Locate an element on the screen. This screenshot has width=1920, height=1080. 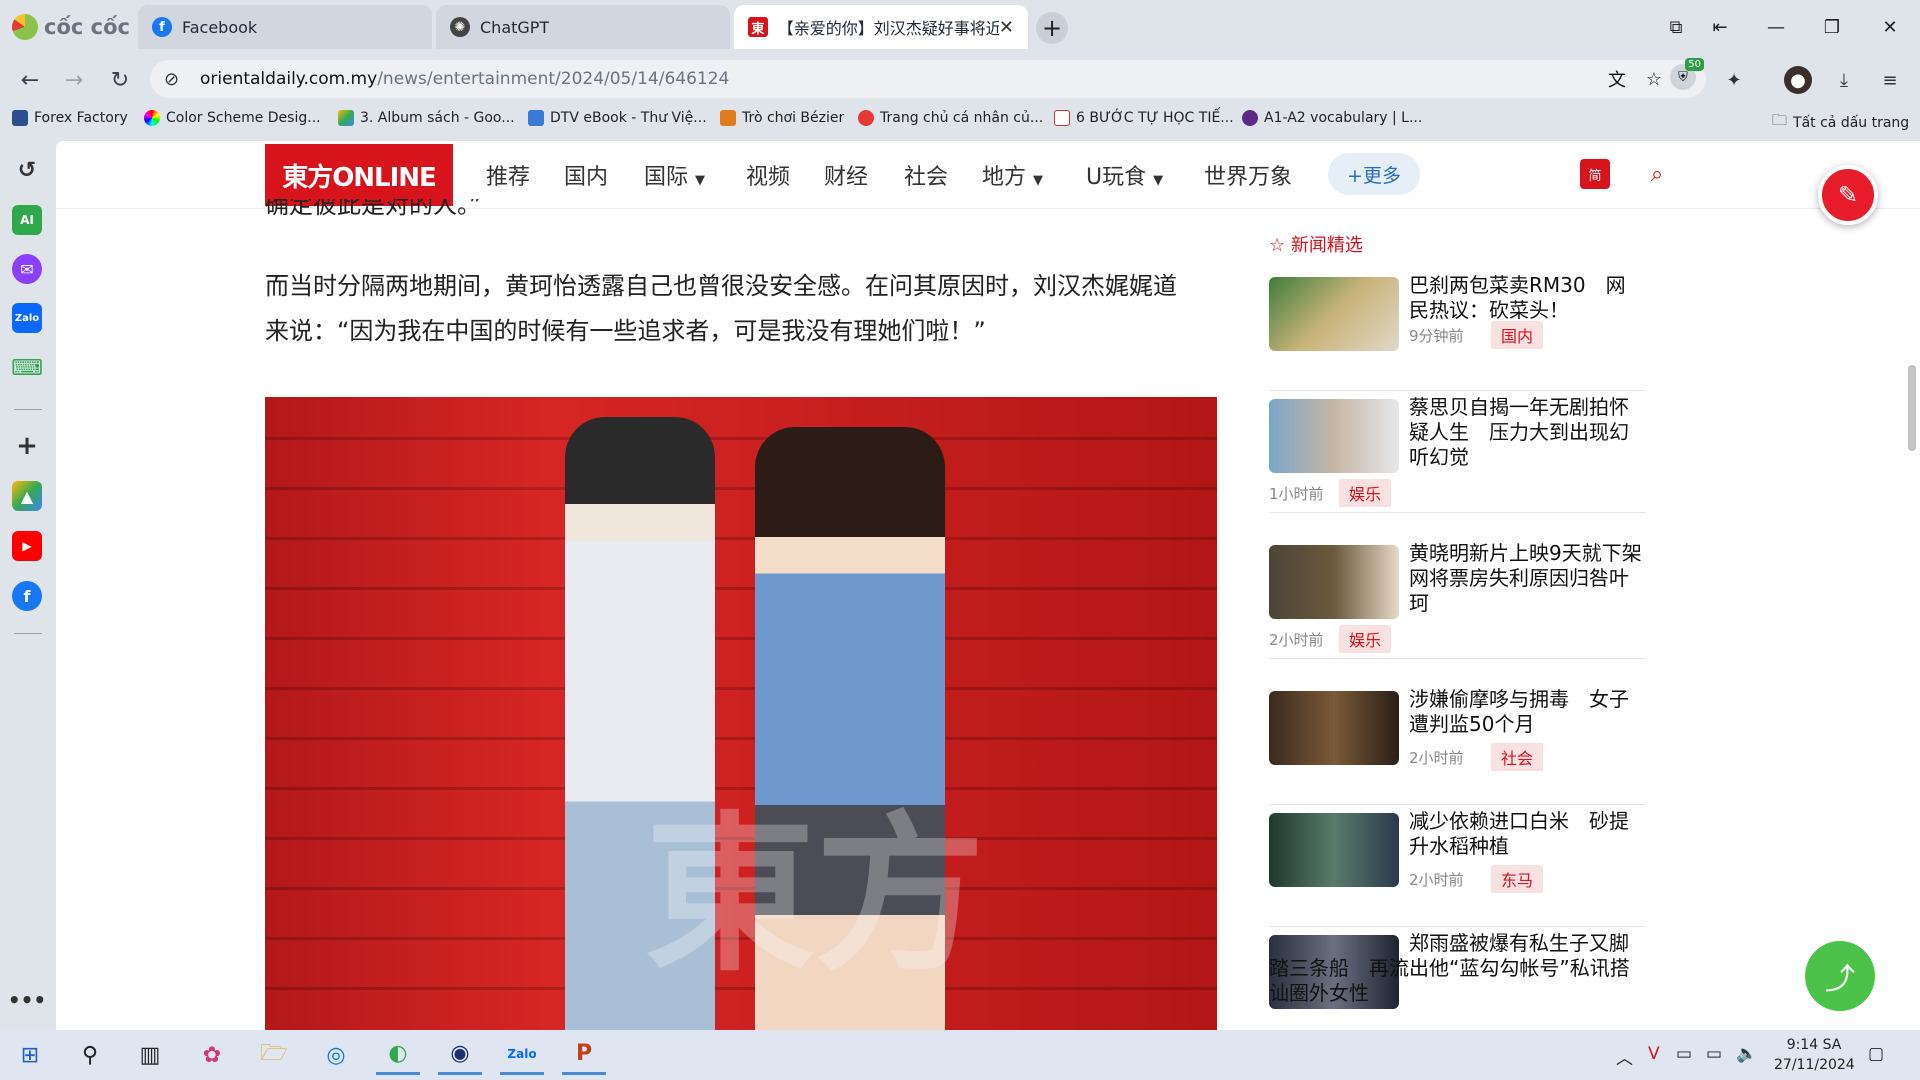
reload-button: ↻ is located at coordinates (120, 80).